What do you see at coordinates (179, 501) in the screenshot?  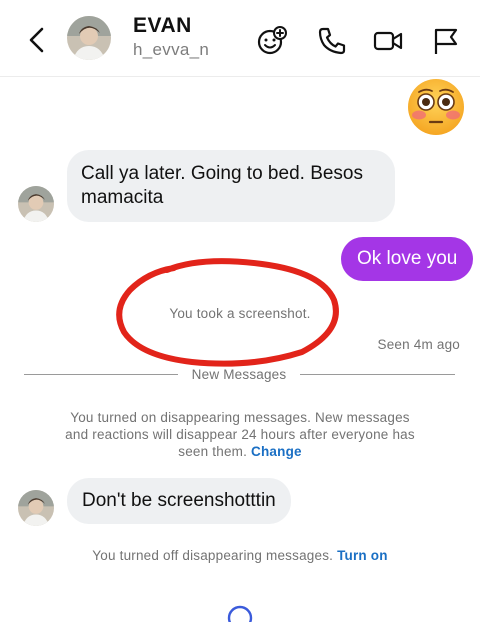 I see `incoming-message-bubble: Don't be screenshotttin` at bounding box center [179, 501].